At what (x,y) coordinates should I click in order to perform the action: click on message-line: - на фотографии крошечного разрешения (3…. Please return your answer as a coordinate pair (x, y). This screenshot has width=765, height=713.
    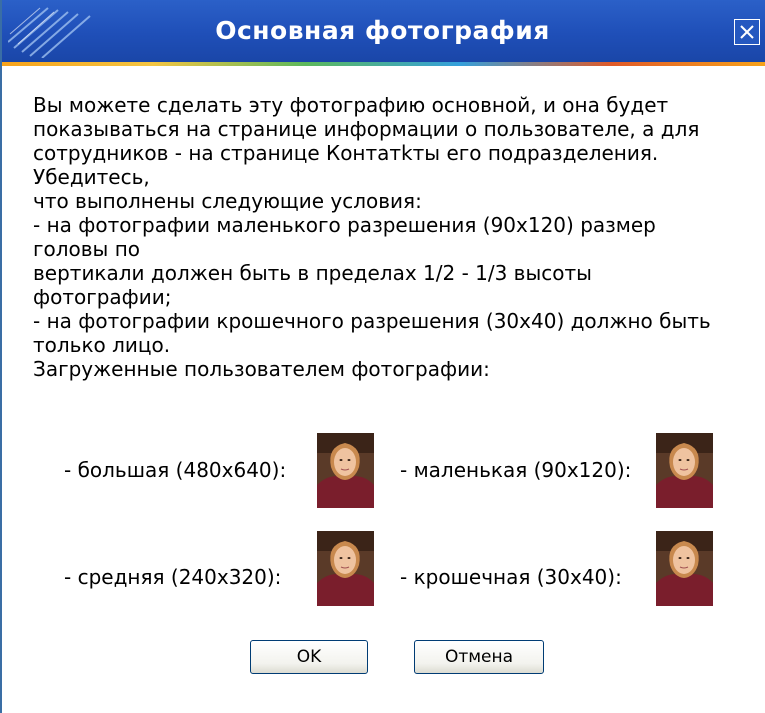
    Looking at the image, I should click on (372, 321).